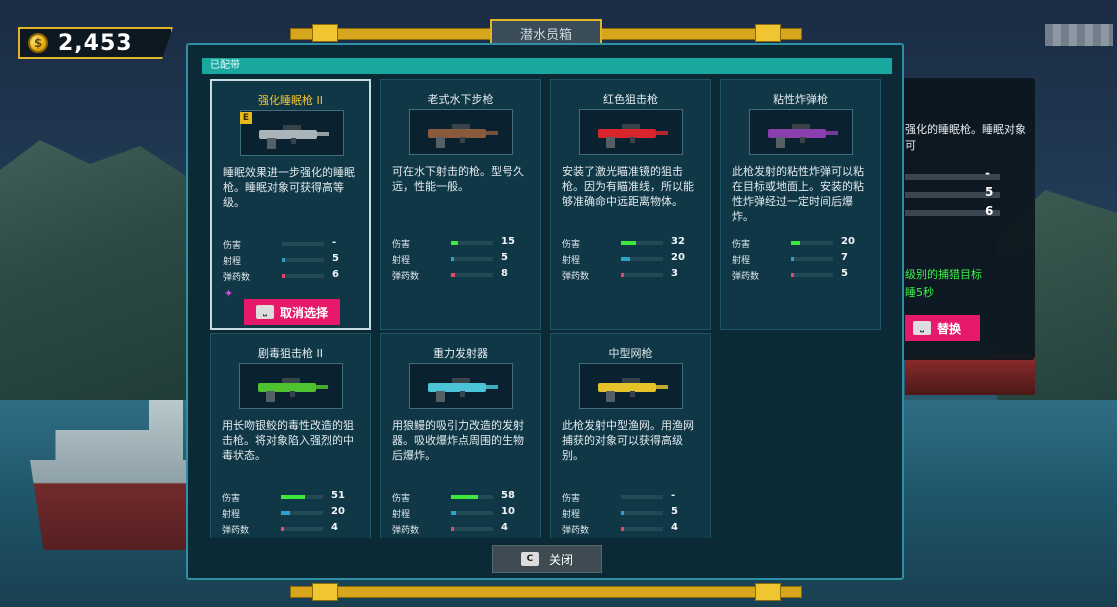 The image size is (1117, 607). I want to click on stat-row-ammo: 弹药数 8, so click(463, 275).